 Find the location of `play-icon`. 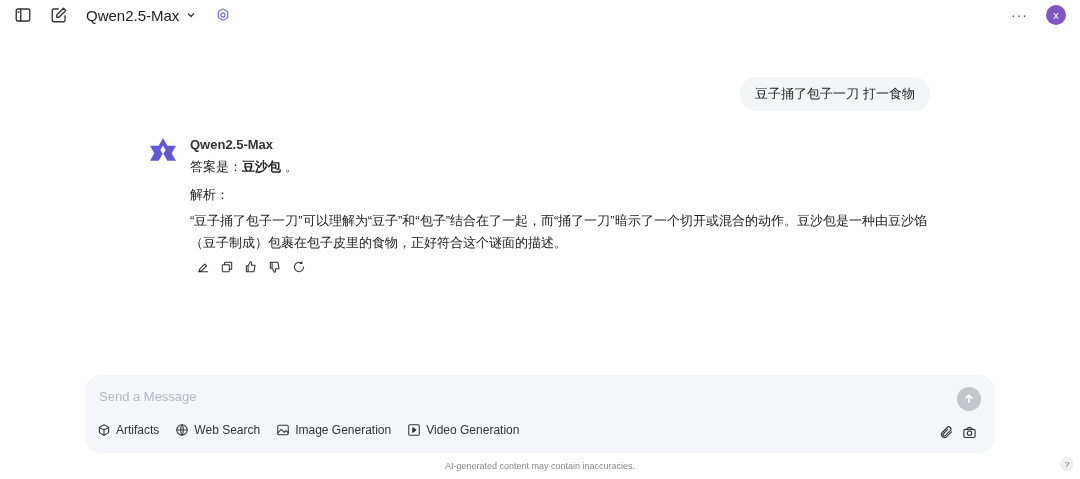

play-icon is located at coordinates (414, 430).